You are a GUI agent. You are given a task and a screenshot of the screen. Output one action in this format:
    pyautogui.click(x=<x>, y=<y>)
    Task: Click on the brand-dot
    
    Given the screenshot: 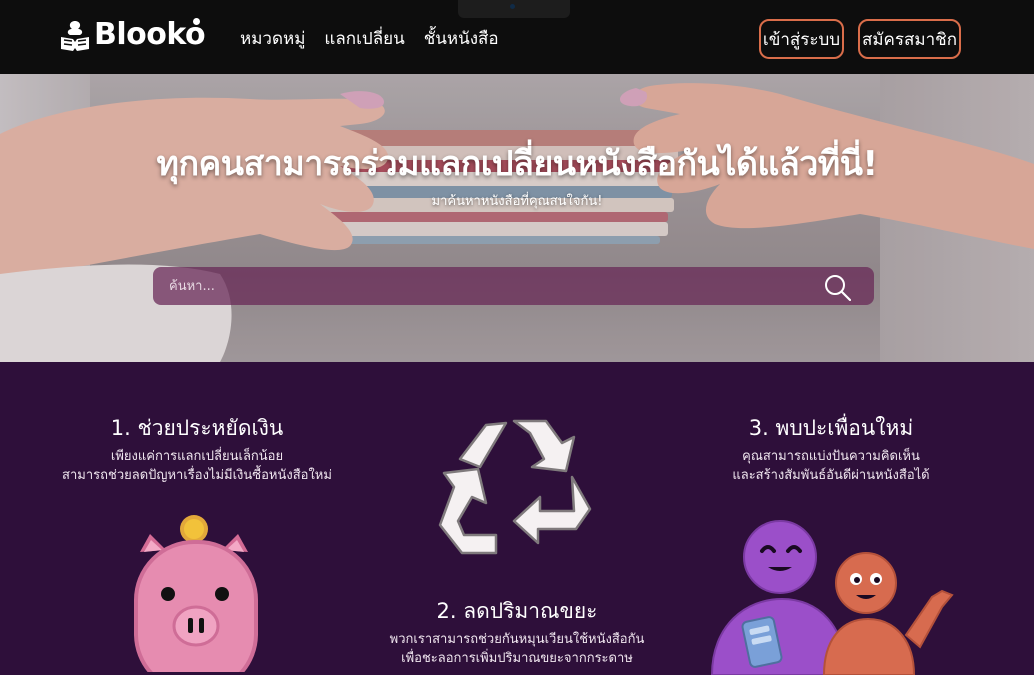 What is the action you would take?
    pyautogui.click(x=196, y=21)
    